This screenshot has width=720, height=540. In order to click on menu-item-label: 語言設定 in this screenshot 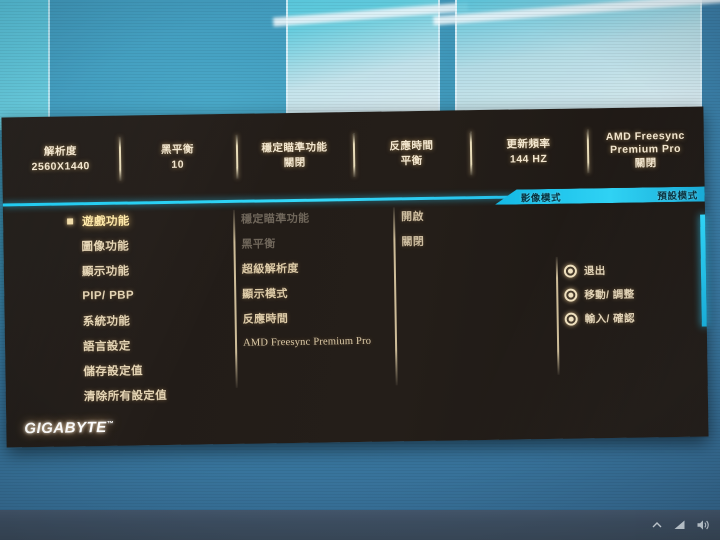, I will do `click(106, 346)`.